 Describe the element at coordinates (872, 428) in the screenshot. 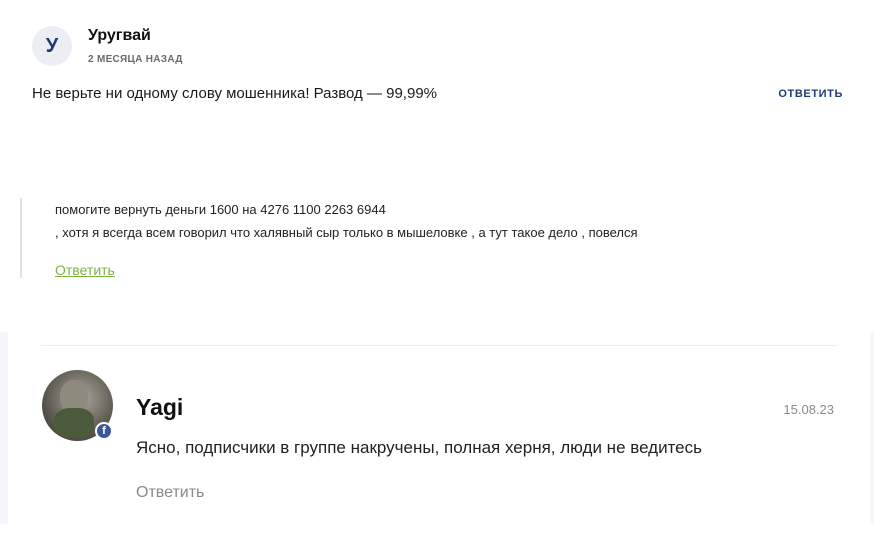

I see `right-edge` at that location.